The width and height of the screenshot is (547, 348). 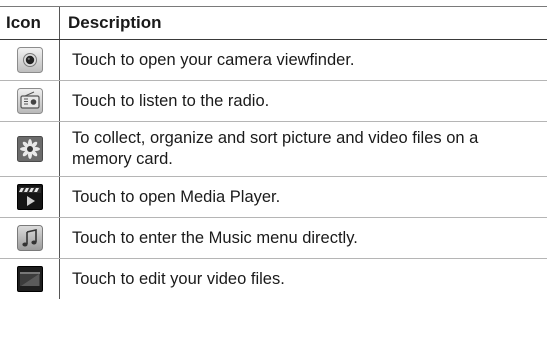 I want to click on table-row: Touch to open your camera viewfinder., so click(x=273, y=60).